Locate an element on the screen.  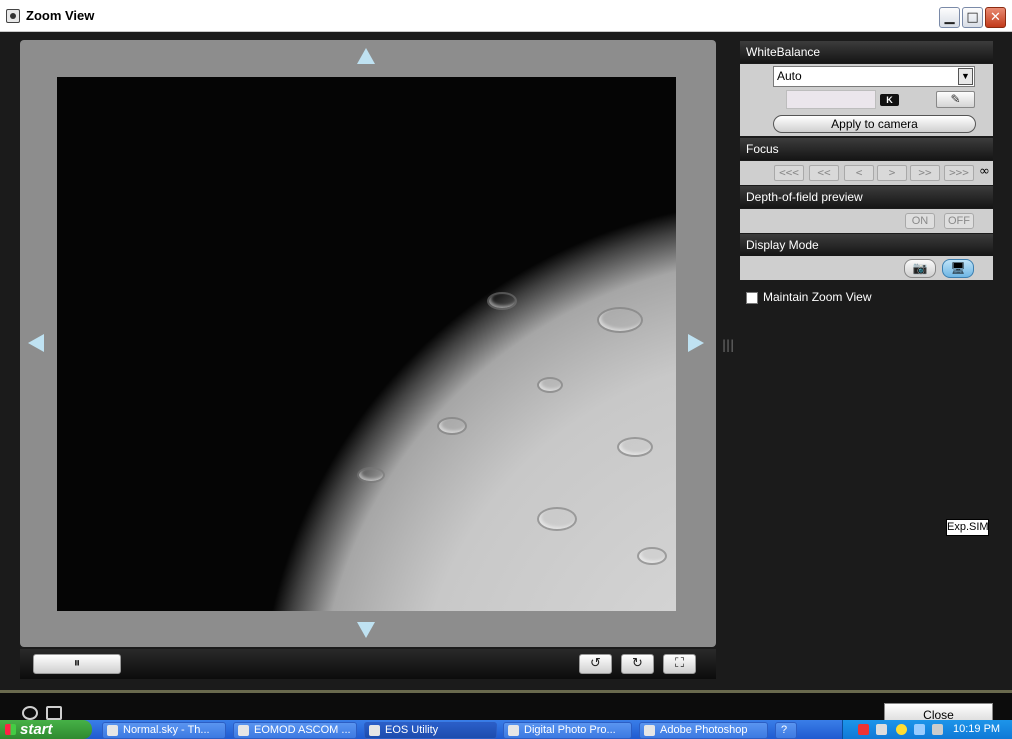
pause-button: ⏸ is located at coordinates (77, 664).